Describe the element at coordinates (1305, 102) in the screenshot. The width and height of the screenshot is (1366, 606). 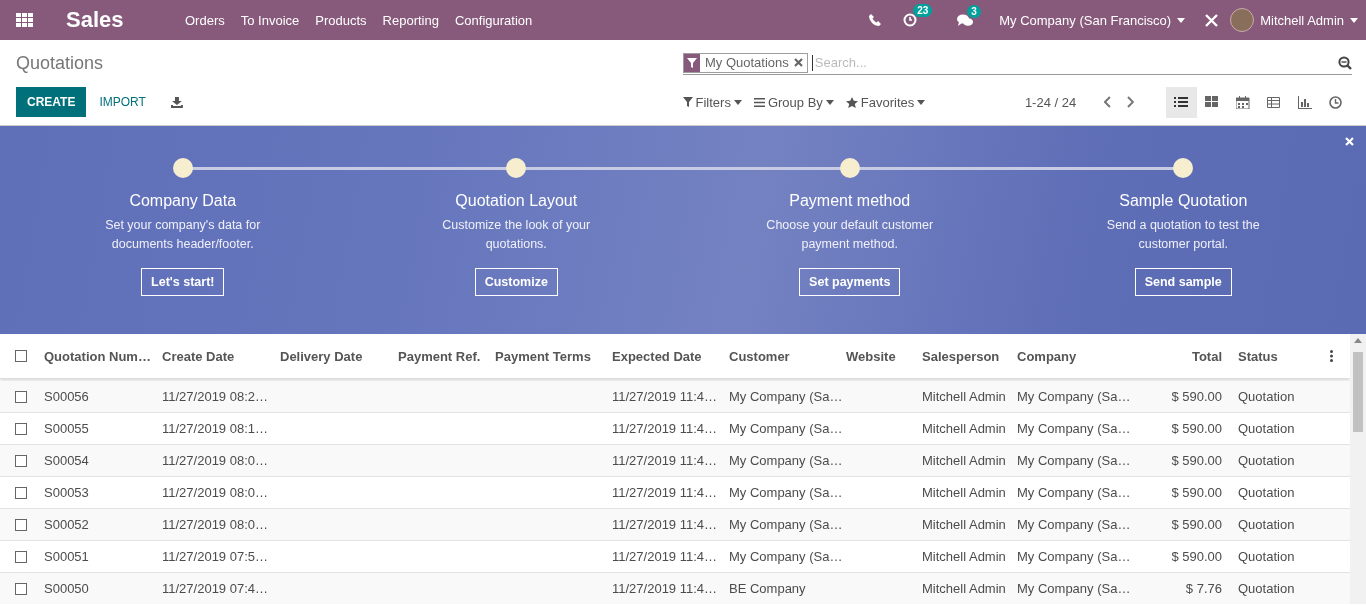
I see `graph-icon` at that location.